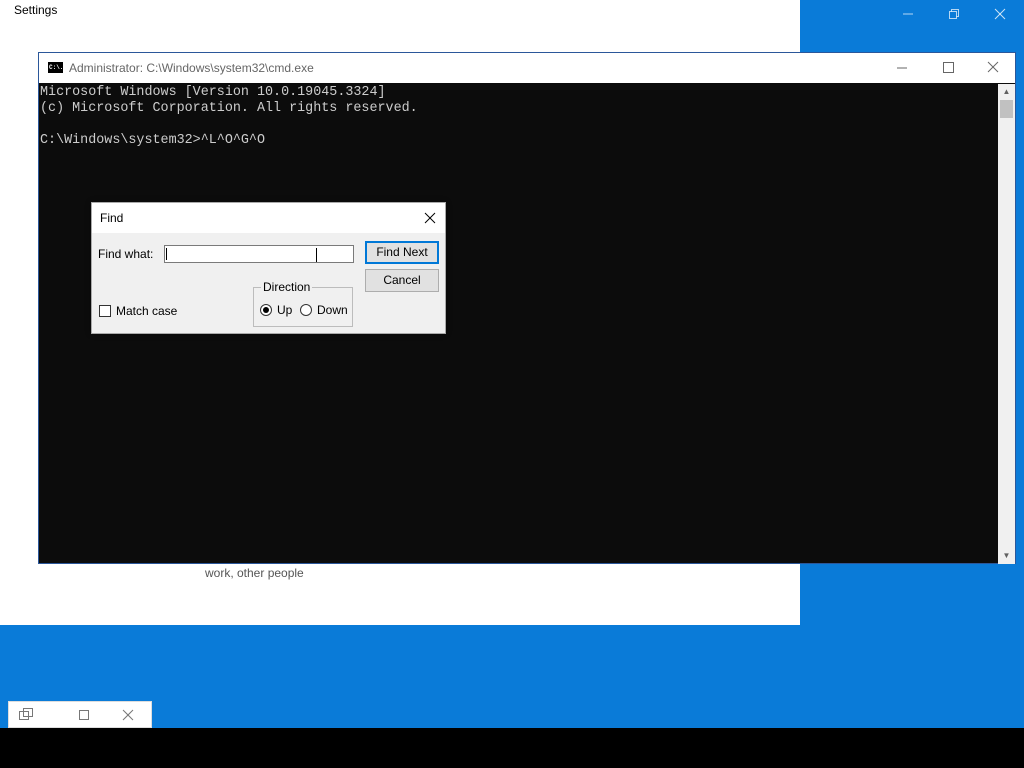  I want to click on direction-up-radio, so click(266, 310).